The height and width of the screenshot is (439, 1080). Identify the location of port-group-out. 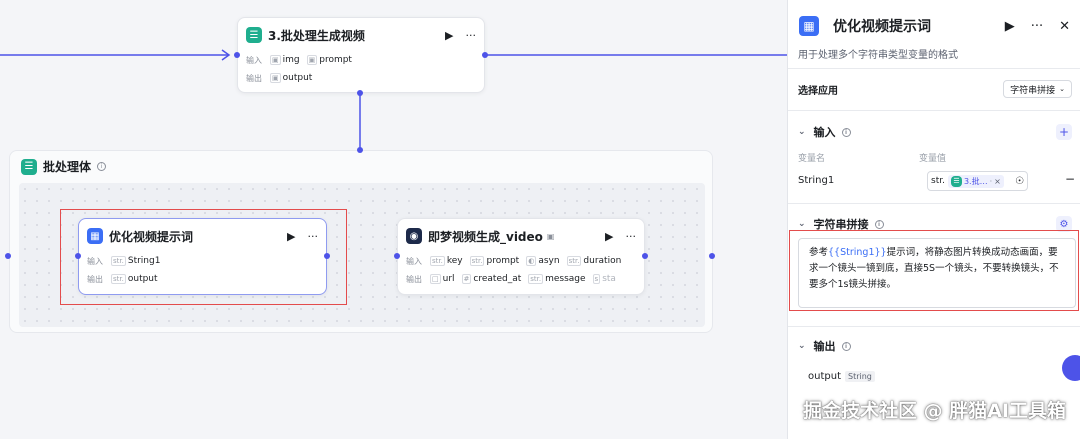
(712, 256).